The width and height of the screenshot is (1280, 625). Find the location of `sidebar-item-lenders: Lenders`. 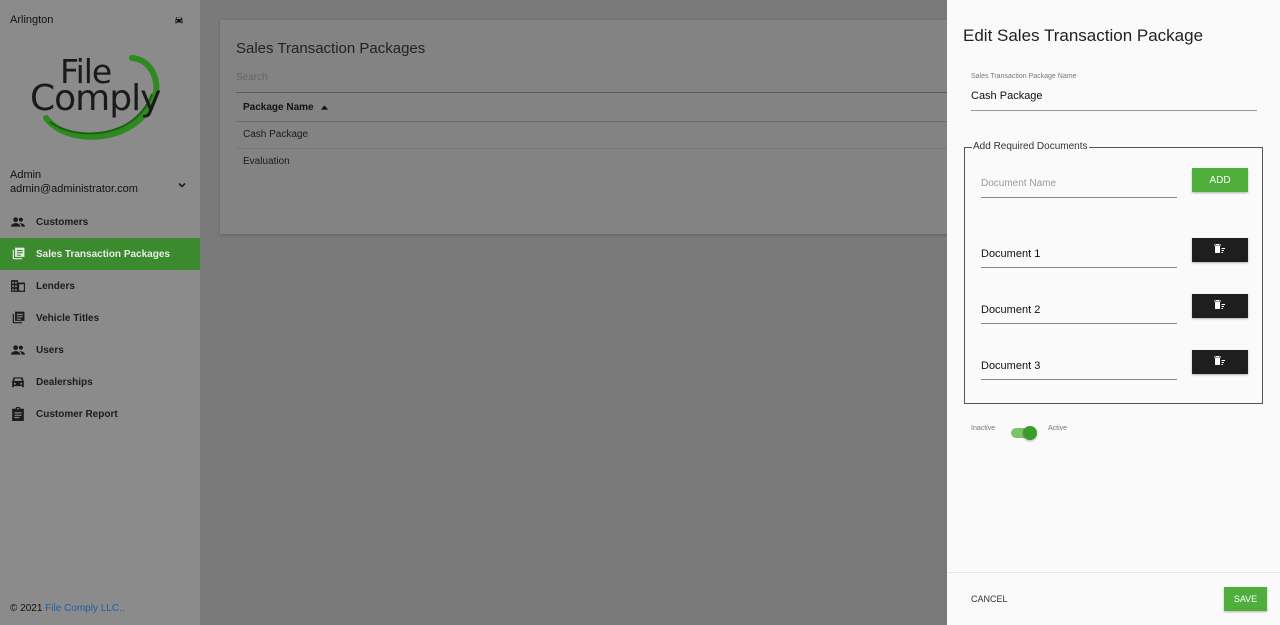

sidebar-item-lenders: Lenders is located at coordinates (100, 286).